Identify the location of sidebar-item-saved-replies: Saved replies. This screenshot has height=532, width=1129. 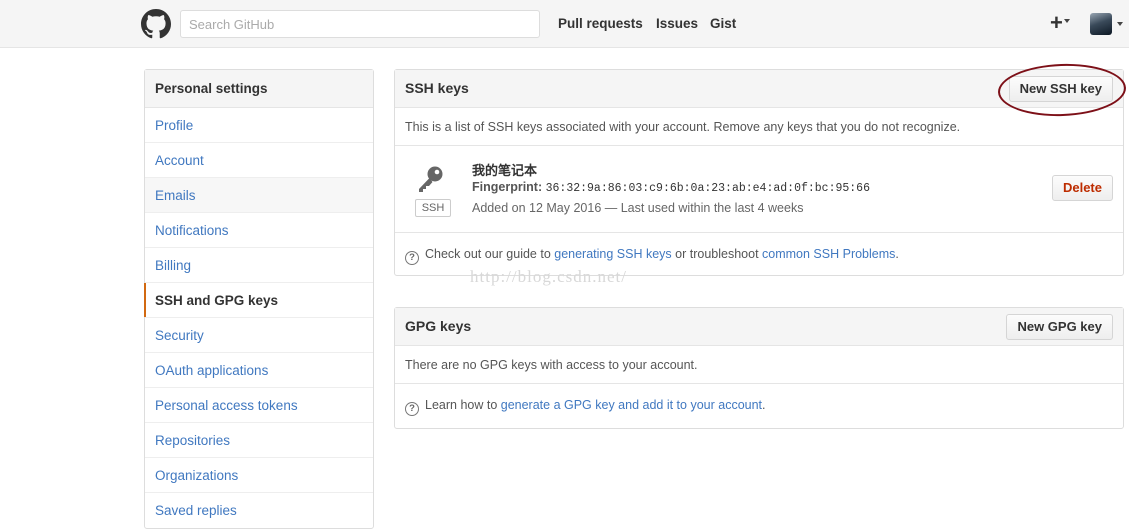
(259, 510).